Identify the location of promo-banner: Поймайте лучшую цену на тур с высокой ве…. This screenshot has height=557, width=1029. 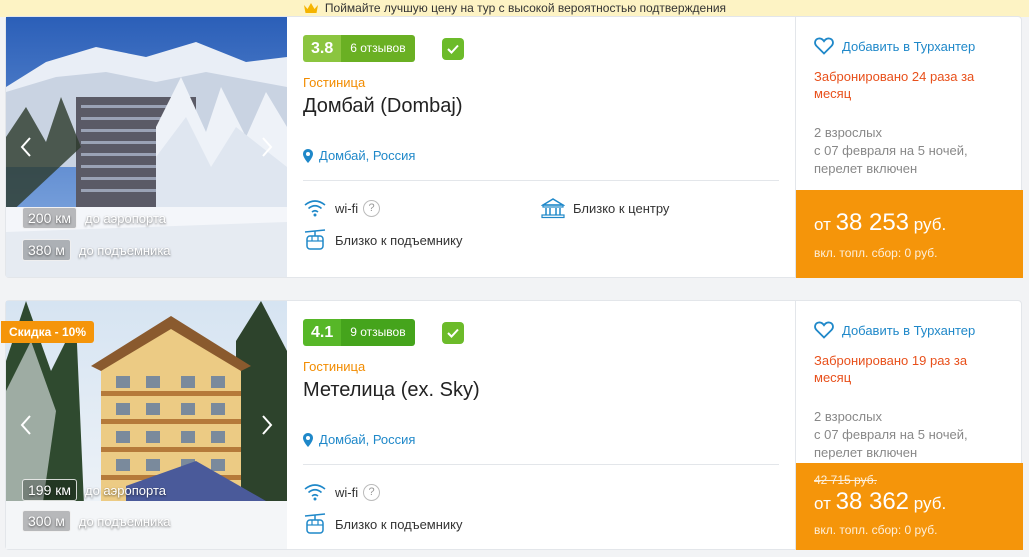
(514, 8).